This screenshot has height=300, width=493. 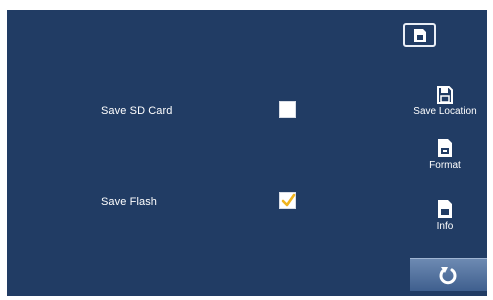 I want to click on save-location-label: Save Location, so click(x=445, y=111).